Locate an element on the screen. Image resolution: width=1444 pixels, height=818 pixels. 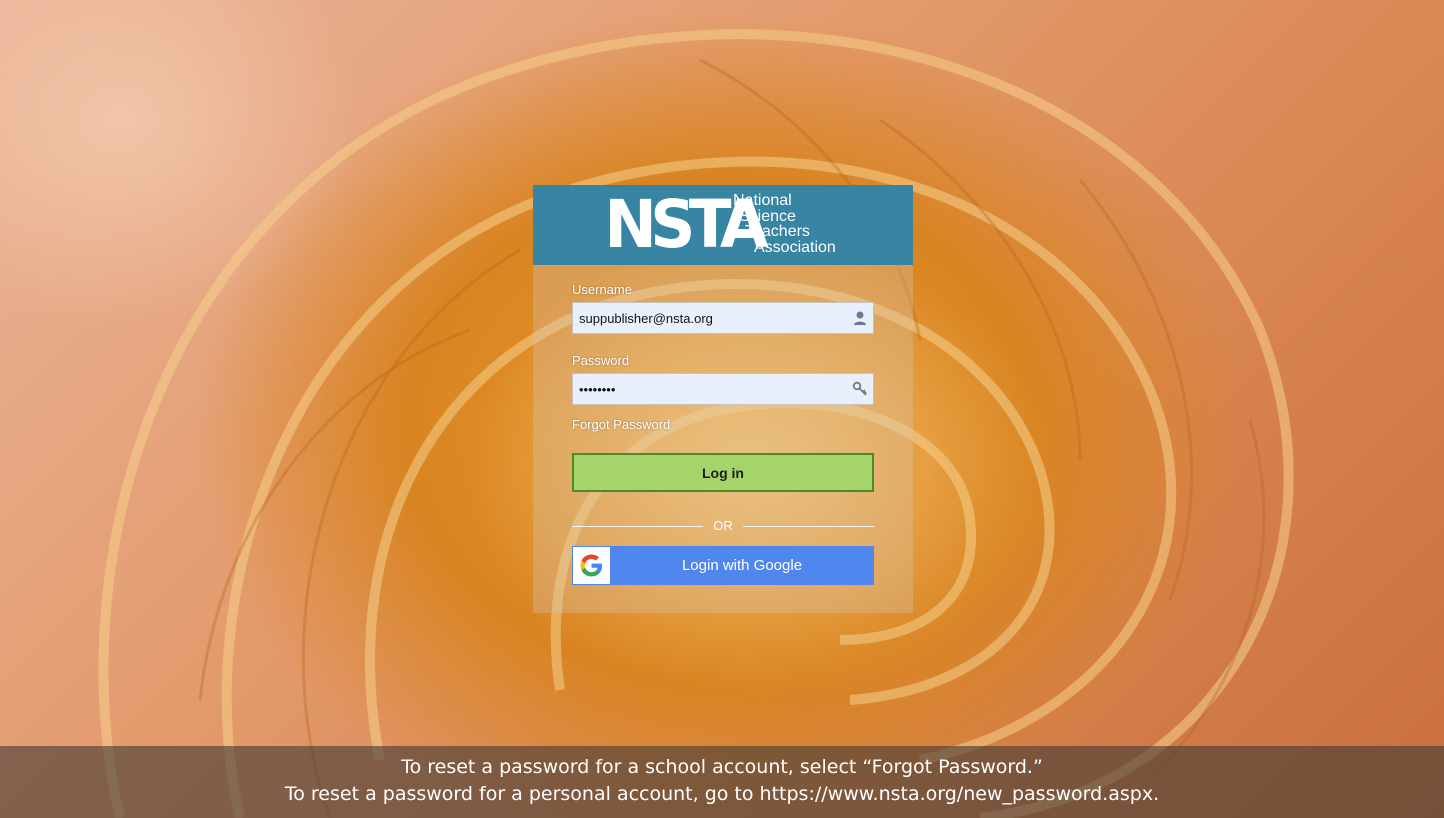
or-divider: OR is located at coordinates (723, 526).